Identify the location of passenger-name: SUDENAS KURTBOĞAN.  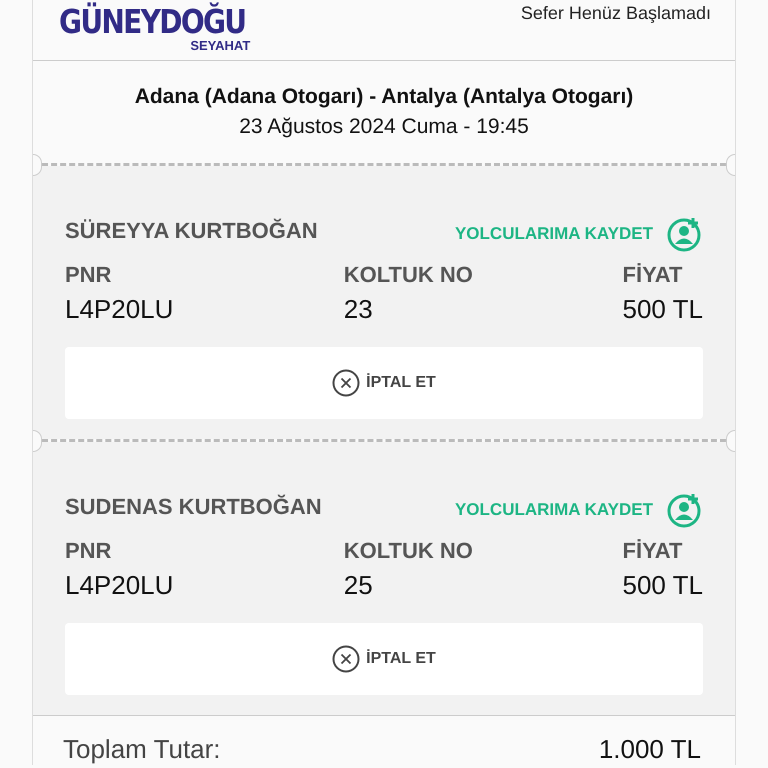
(193, 507).